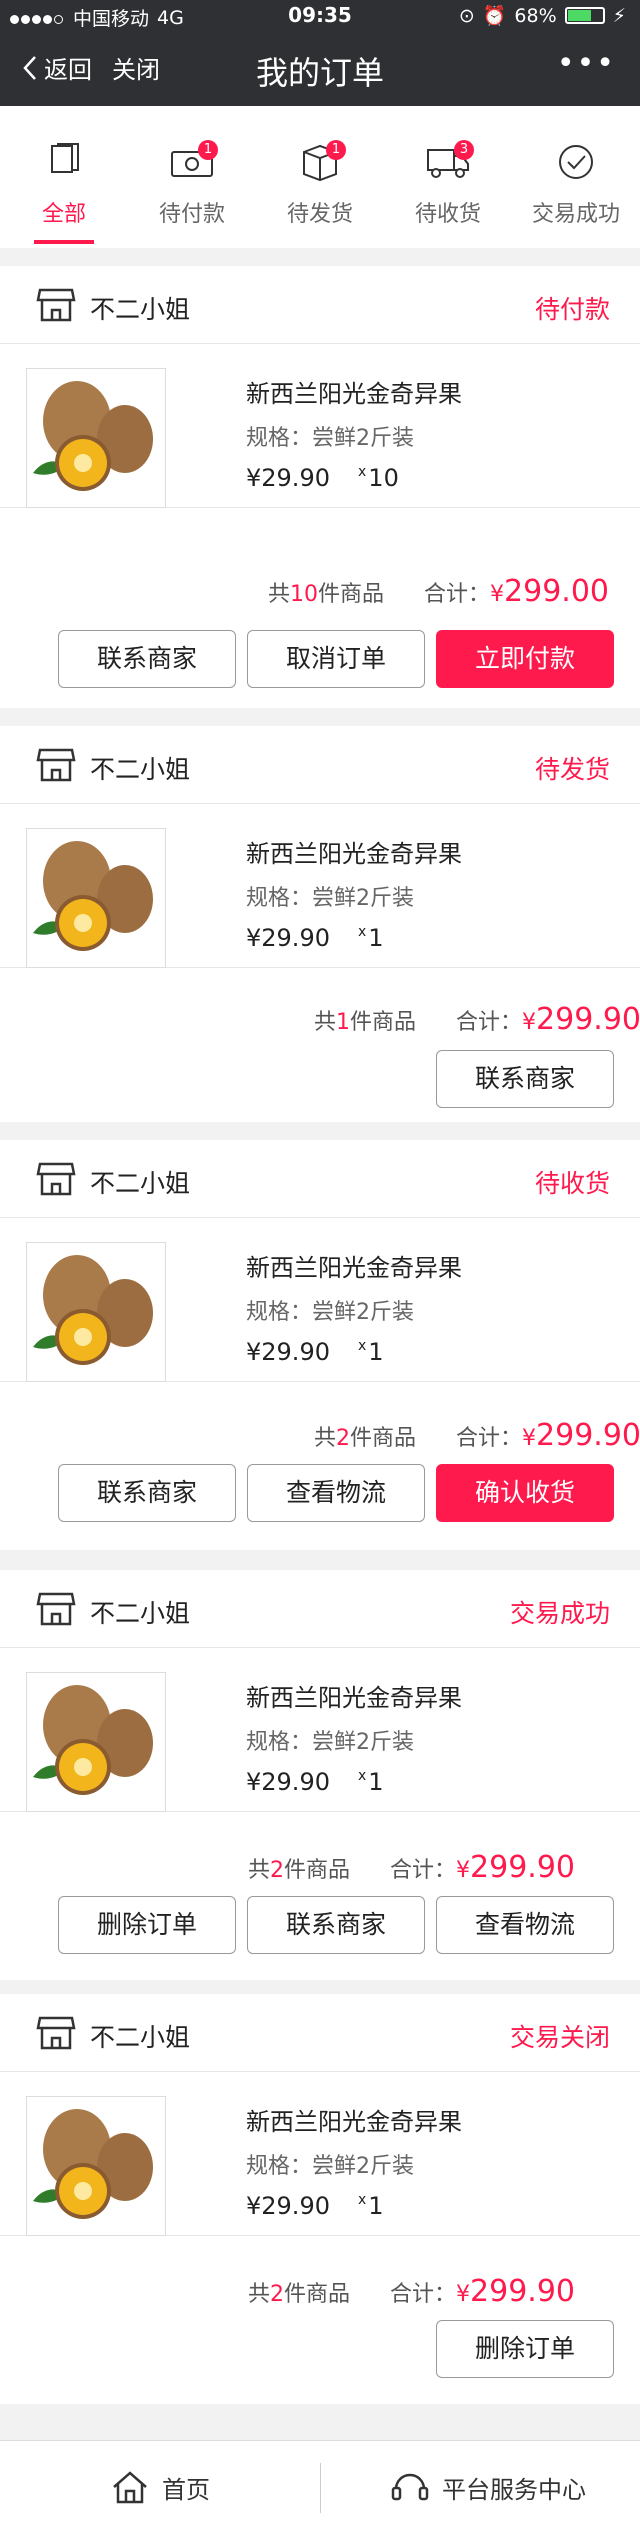  What do you see at coordinates (64, 177) in the screenshot?
I see `tab-all: 全部` at bounding box center [64, 177].